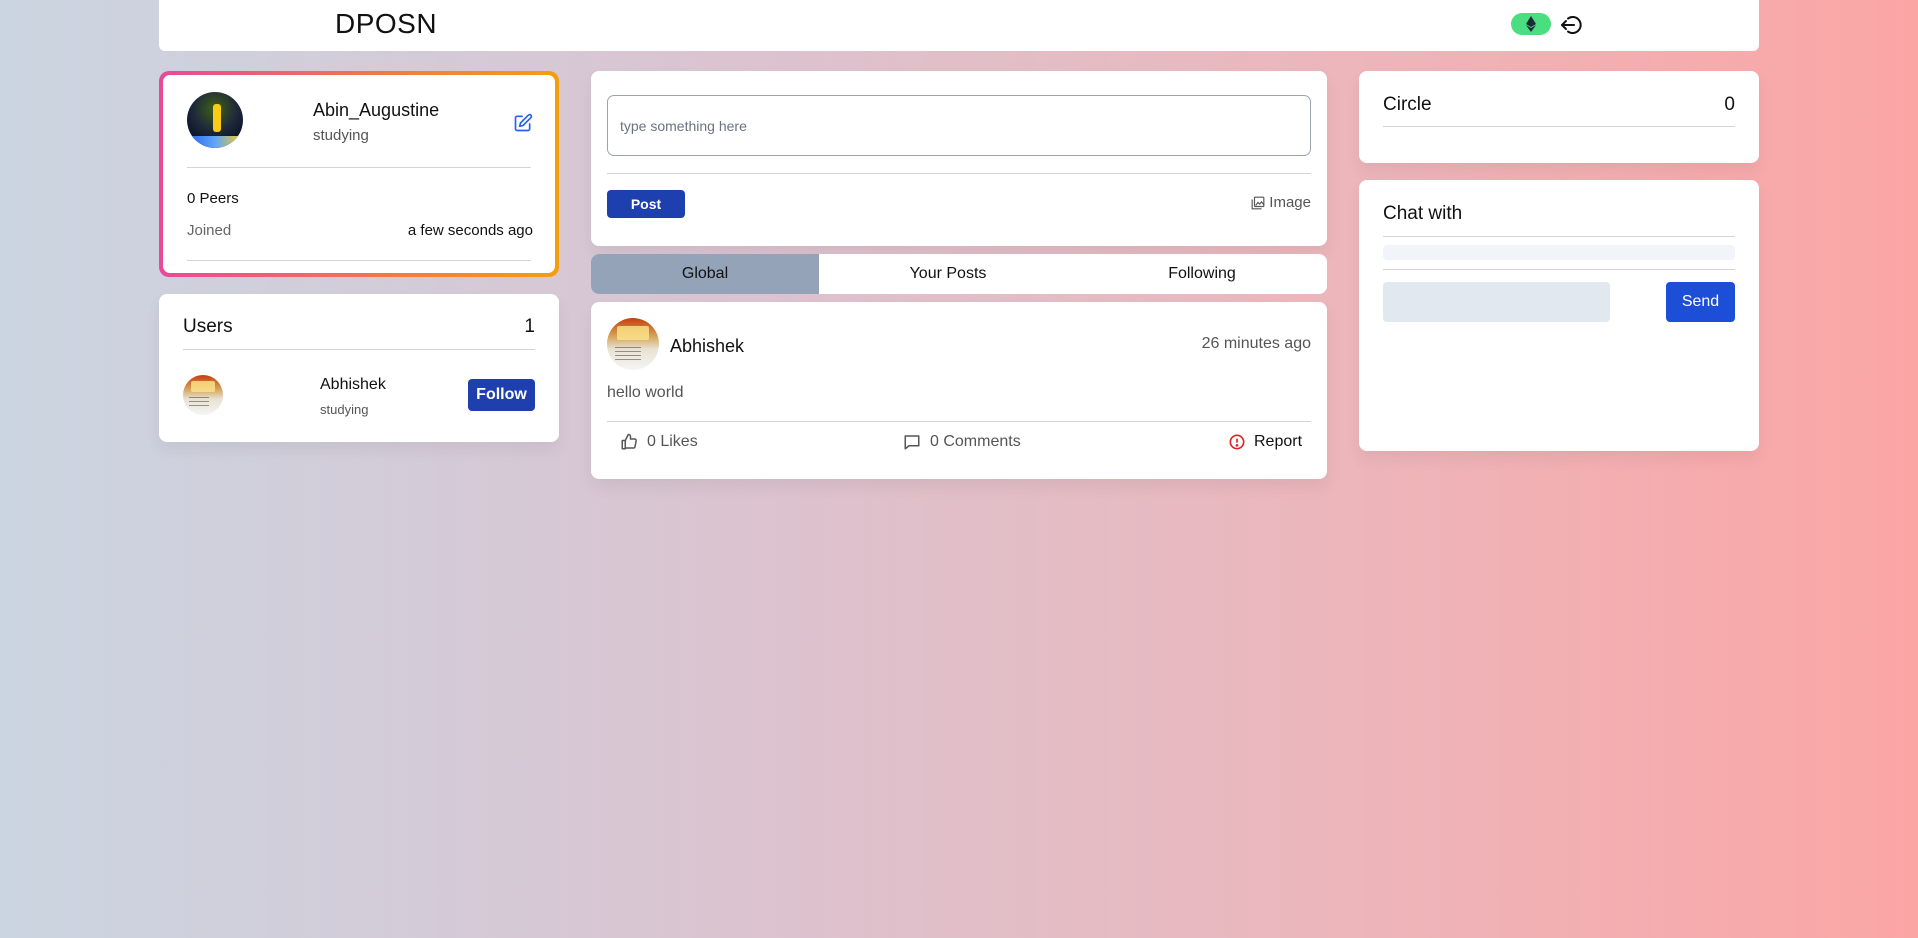 Image resolution: width=1918 pixels, height=938 pixels. Describe the element at coordinates (215, 120) in the screenshot. I see `profile-avatar` at that location.